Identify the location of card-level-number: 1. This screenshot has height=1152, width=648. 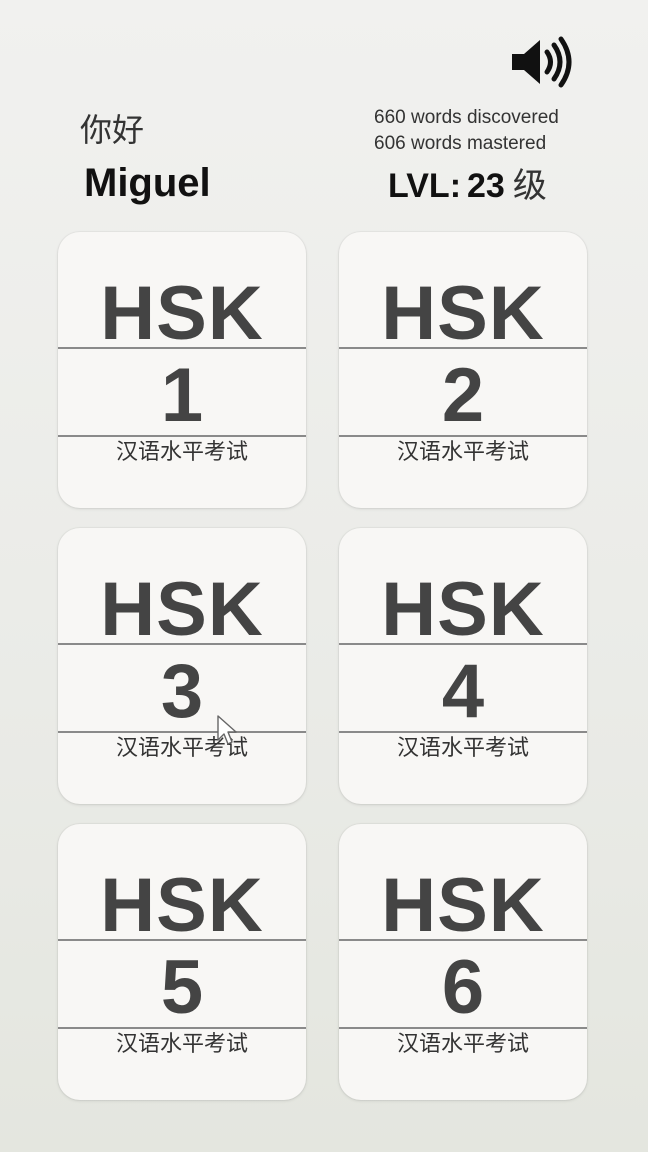
(182, 395).